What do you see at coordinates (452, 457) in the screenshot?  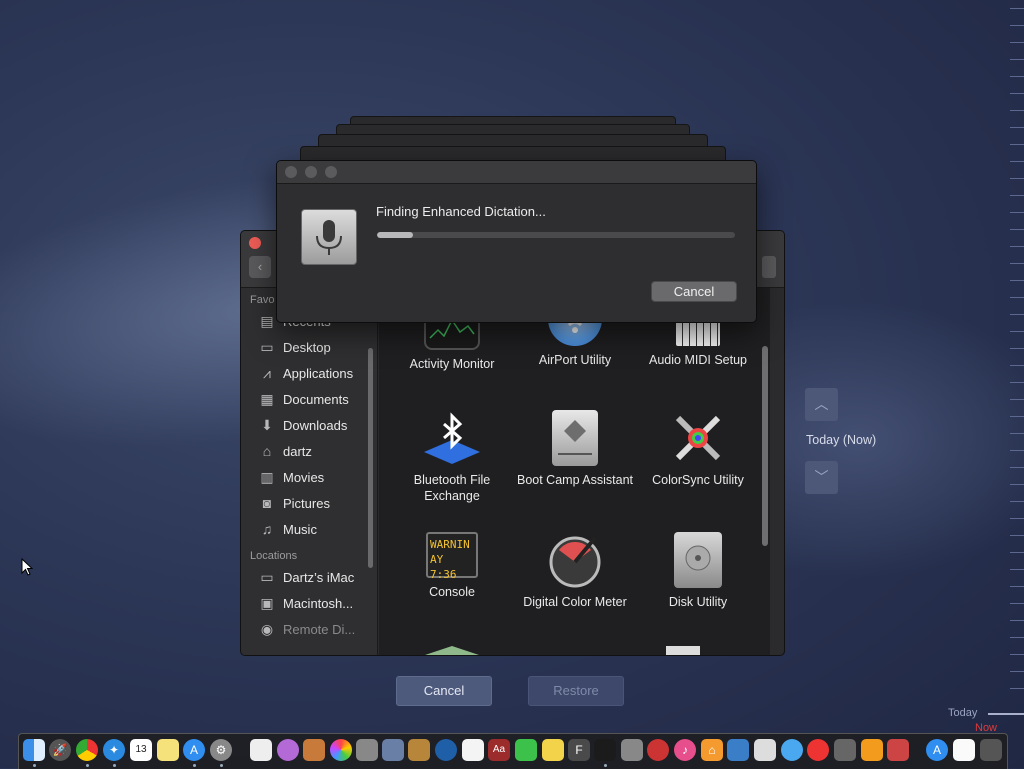 I see `app-bluetooth-file-exchange: Bluetooth File Exchange` at bounding box center [452, 457].